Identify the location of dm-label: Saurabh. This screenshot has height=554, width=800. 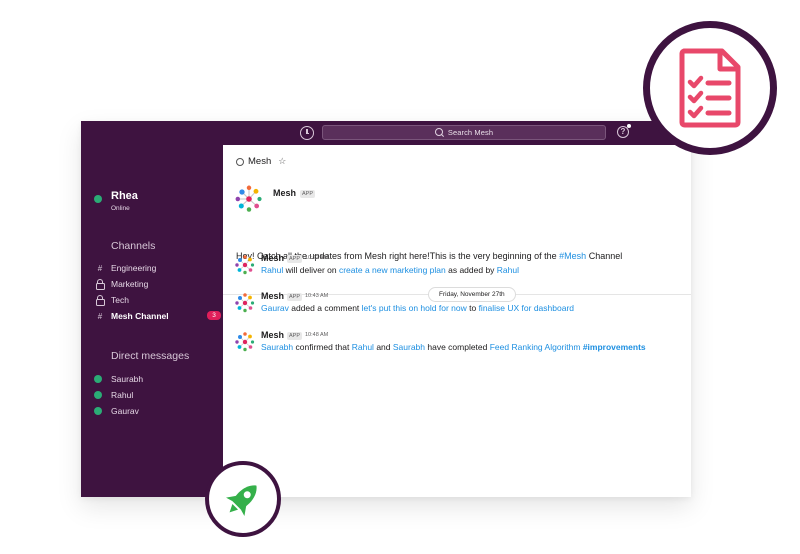
(127, 379).